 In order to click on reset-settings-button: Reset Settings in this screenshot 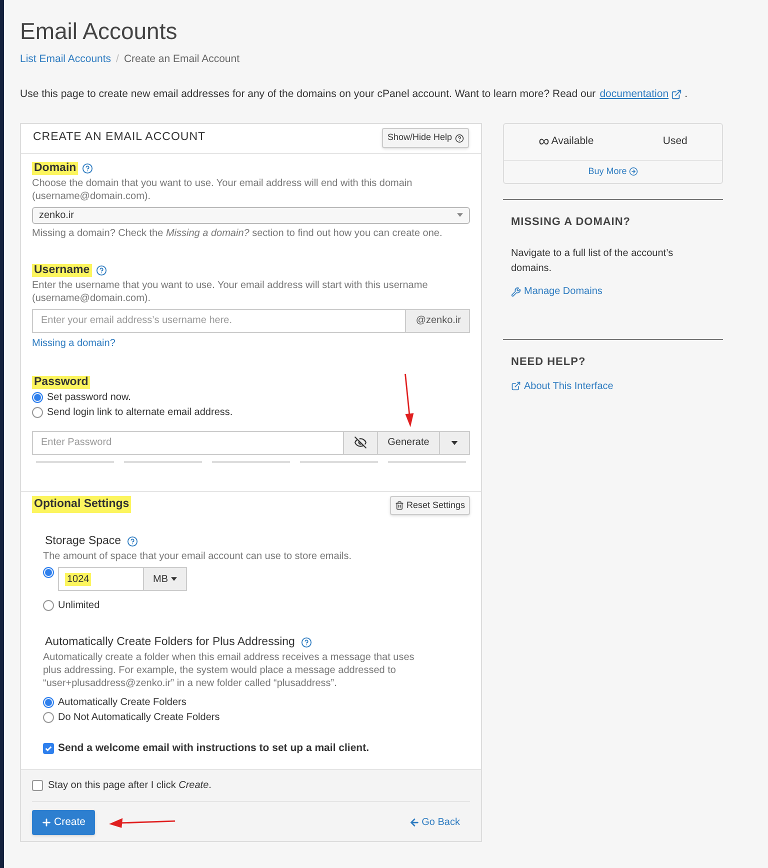, I will do `click(430, 505)`.